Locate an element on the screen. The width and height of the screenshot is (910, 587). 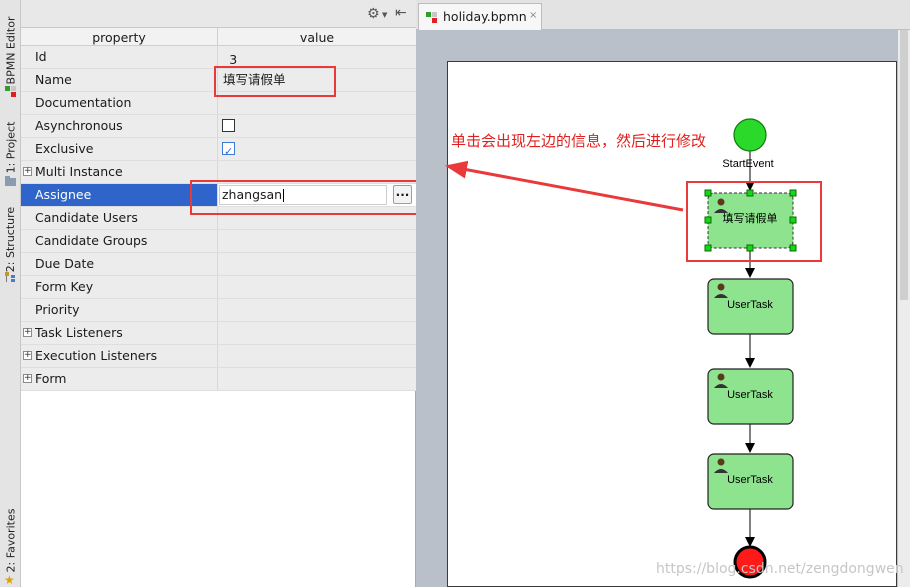
user-task-2: UserTask is located at coordinates (750, 306).